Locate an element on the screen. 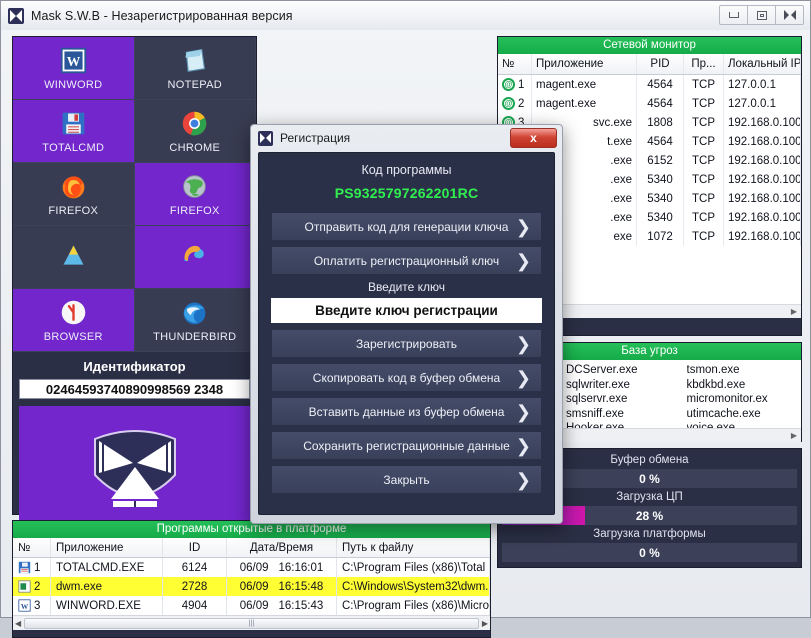 This screenshot has width=811, height=638. col-pid: PID is located at coordinates (660, 64).